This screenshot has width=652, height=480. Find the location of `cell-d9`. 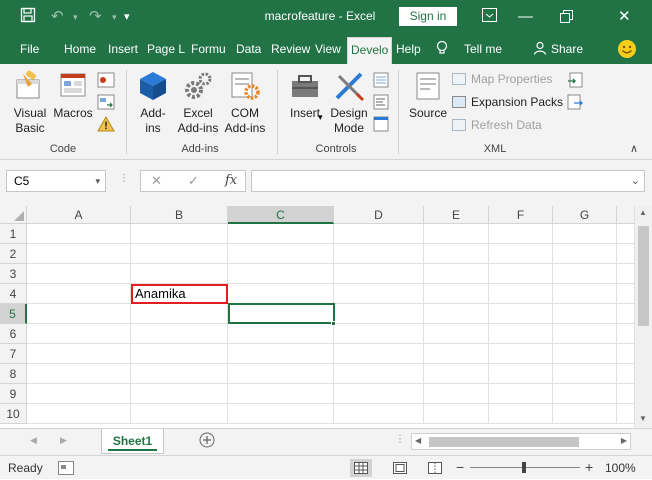

cell-d9 is located at coordinates (379, 394).